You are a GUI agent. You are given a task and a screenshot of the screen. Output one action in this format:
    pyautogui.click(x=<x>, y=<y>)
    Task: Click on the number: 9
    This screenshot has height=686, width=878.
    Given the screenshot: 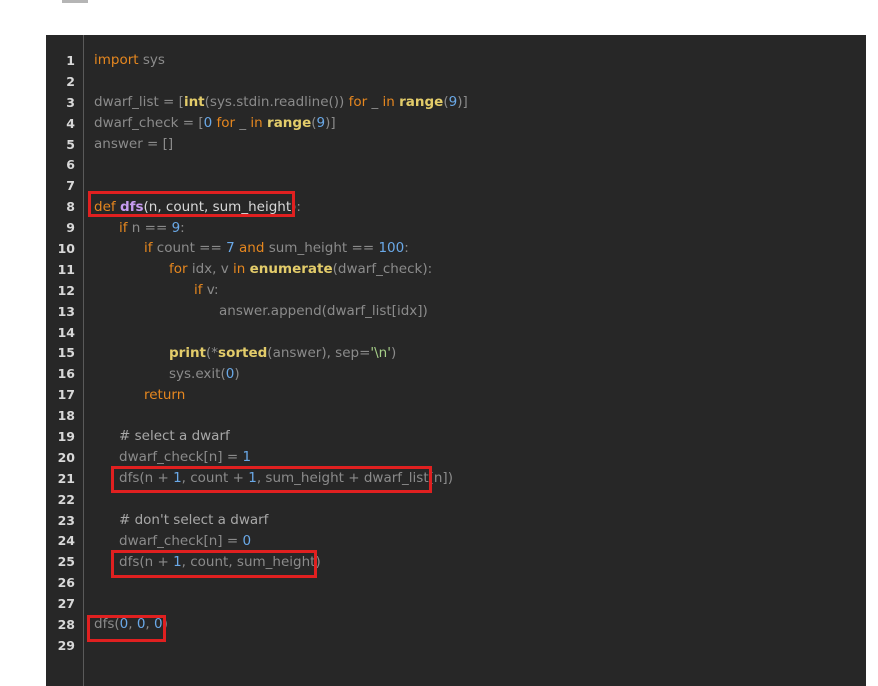 What is the action you would take?
    pyautogui.click(x=321, y=123)
    